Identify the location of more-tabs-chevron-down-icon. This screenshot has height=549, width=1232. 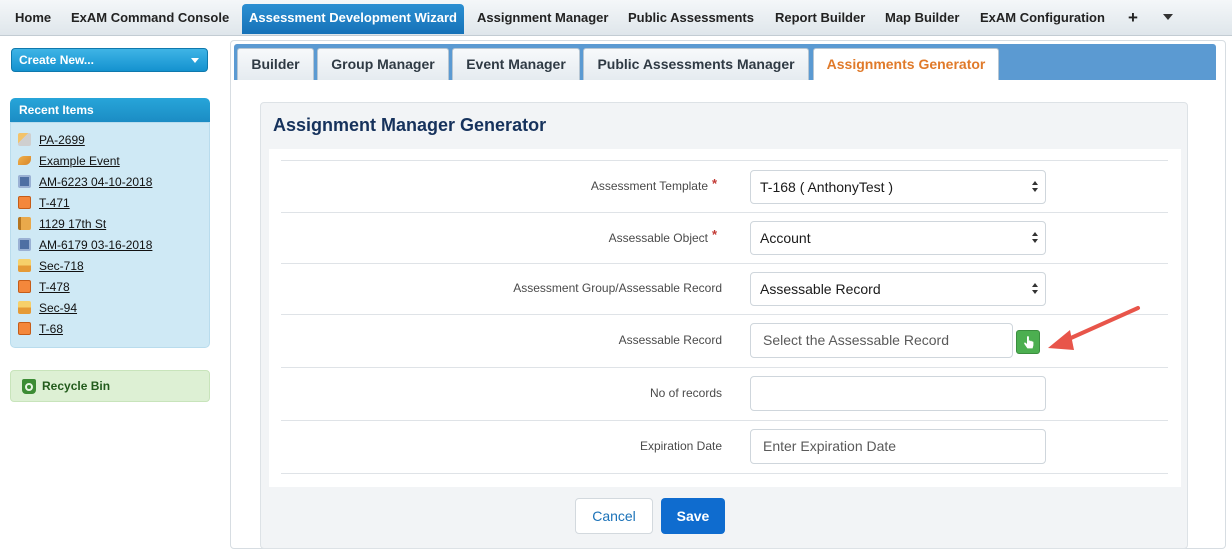
(1168, 17).